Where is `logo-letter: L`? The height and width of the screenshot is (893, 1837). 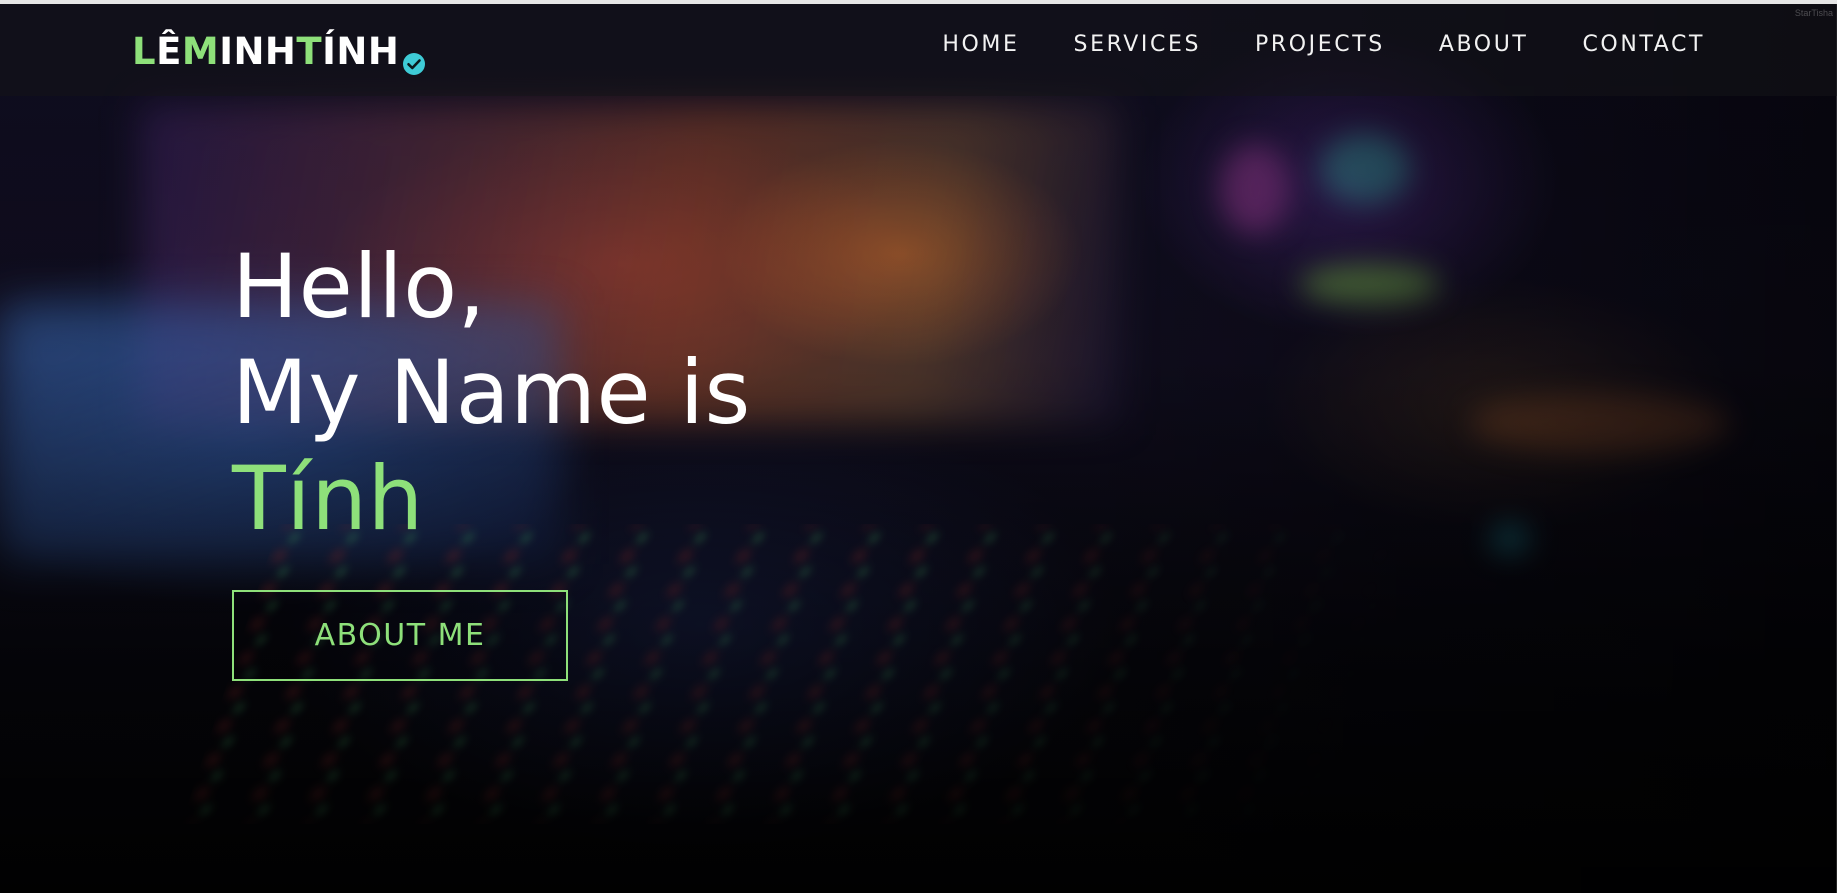
logo-letter: L is located at coordinates (144, 51).